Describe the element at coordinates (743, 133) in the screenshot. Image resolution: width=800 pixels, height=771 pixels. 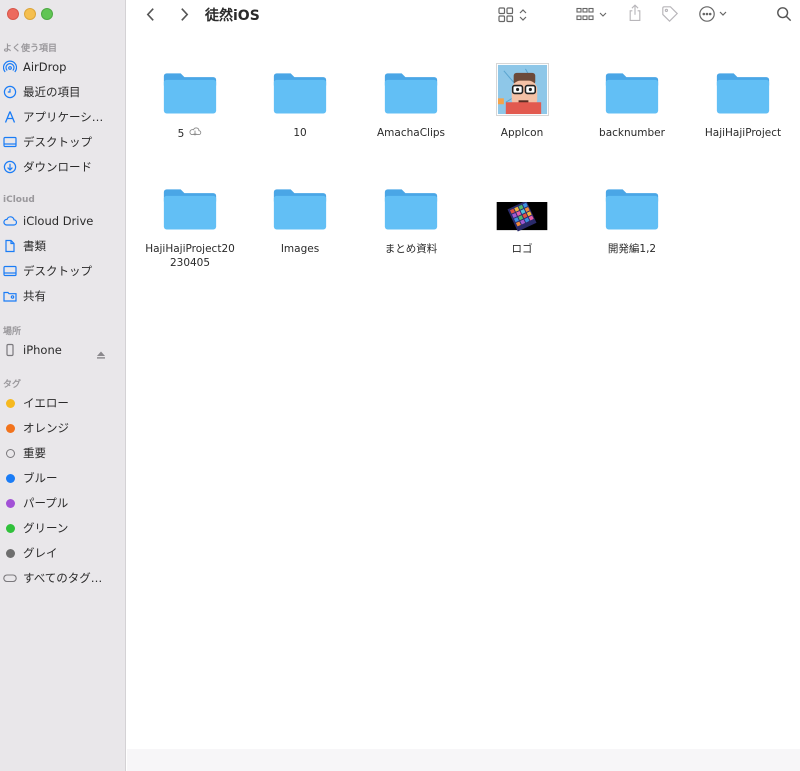
I see `file-name: HajiHajiProject` at that location.